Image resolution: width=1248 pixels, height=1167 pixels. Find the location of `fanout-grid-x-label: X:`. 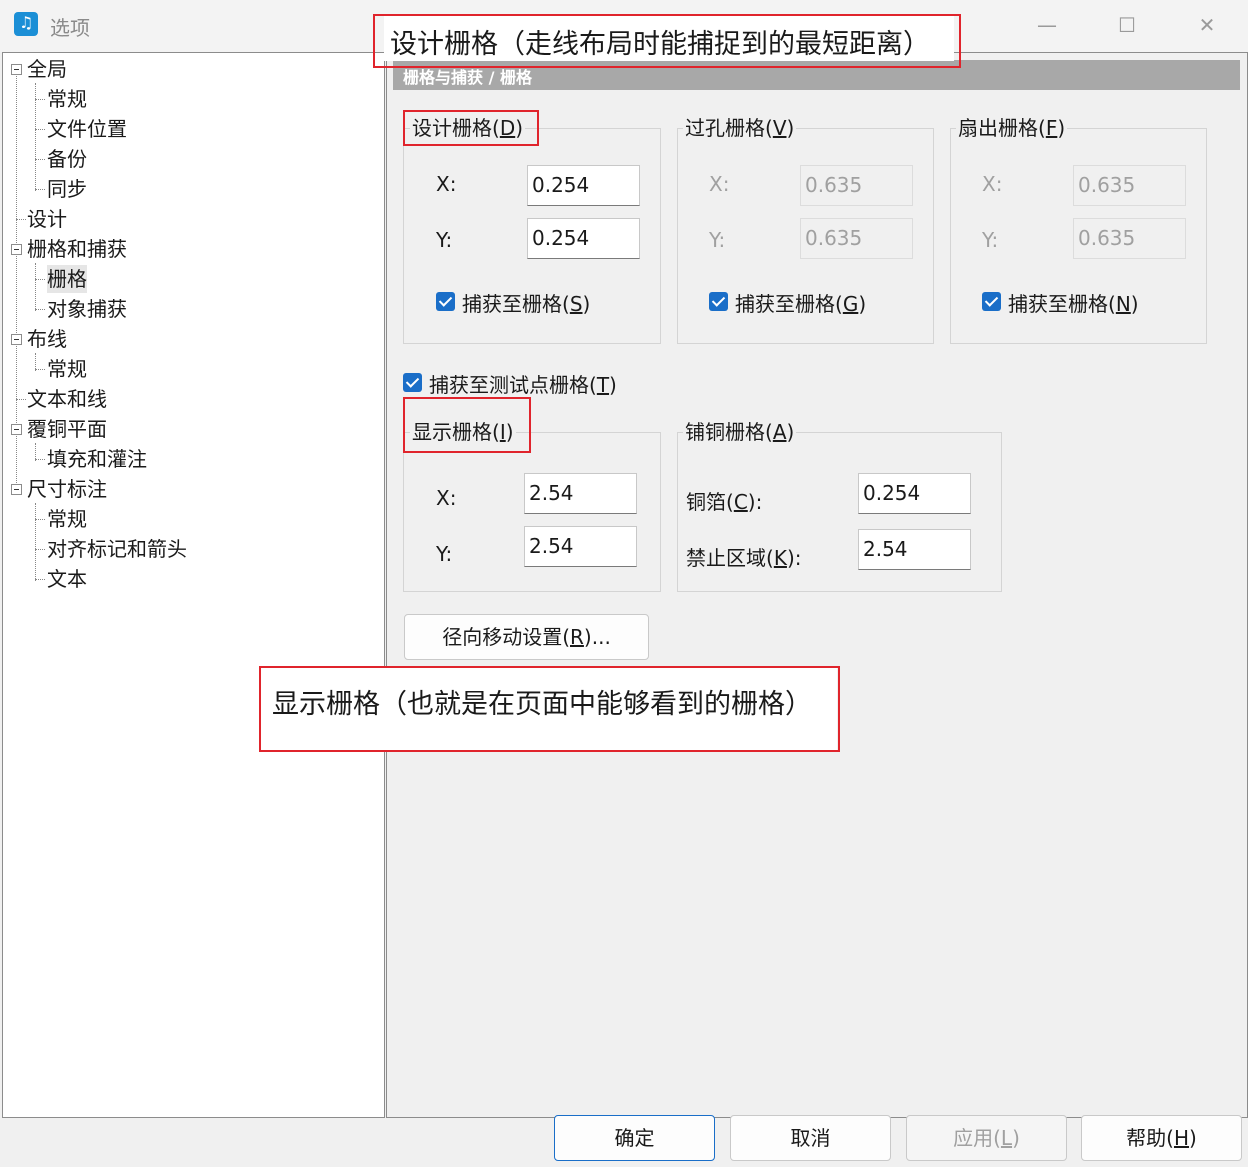

fanout-grid-x-label: X: is located at coordinates (992, 184).